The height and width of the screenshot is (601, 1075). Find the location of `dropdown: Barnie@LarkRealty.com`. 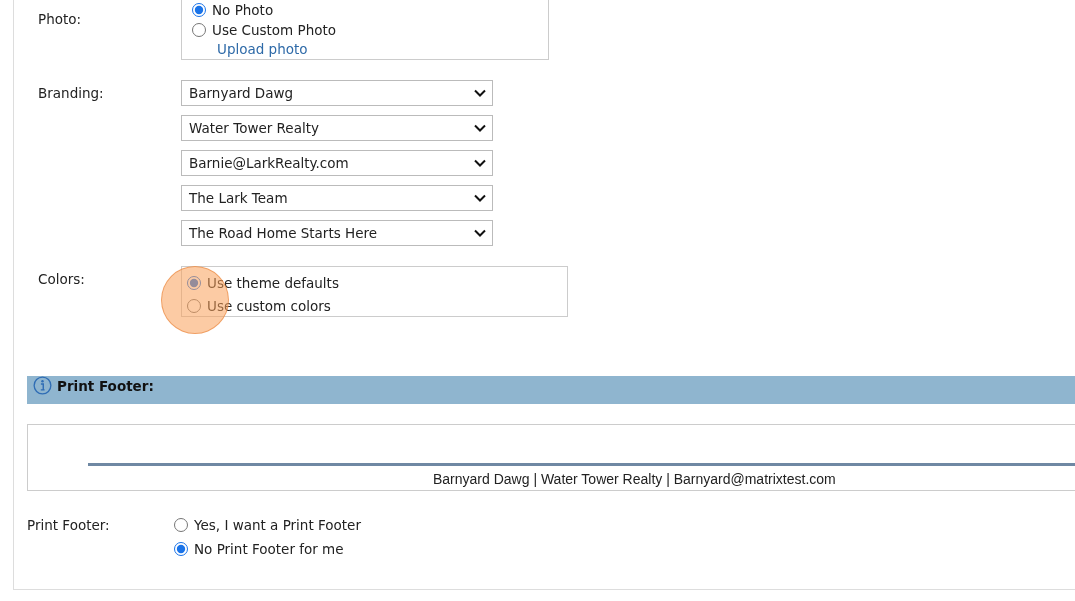

dropdown: Barnie@LarkRealty.com is located at coordinates (337, 163).